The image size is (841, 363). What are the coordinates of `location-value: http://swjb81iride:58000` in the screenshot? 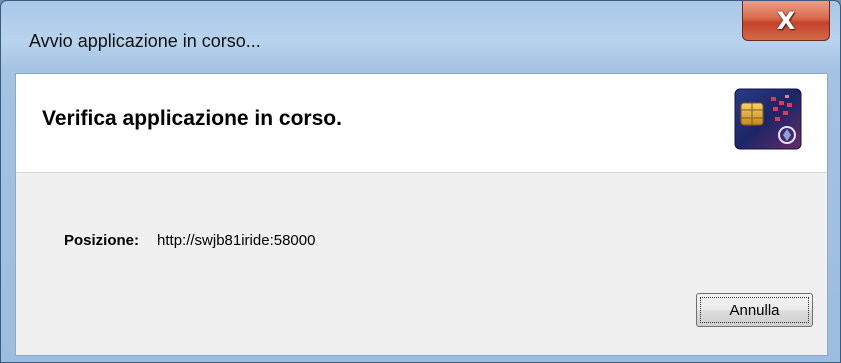 It's located at (236, 240).